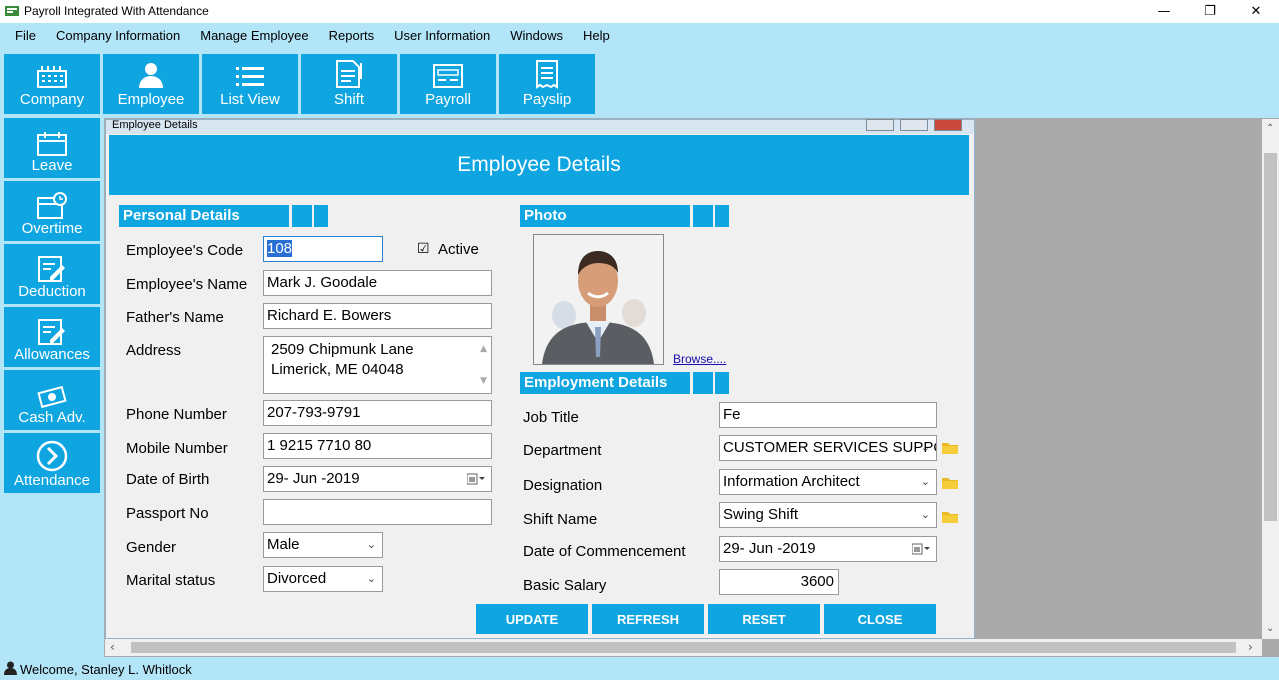  I want to click on title-bar: Payroll Integrated With Attendance — ❐ ✕, so click(639, 11).